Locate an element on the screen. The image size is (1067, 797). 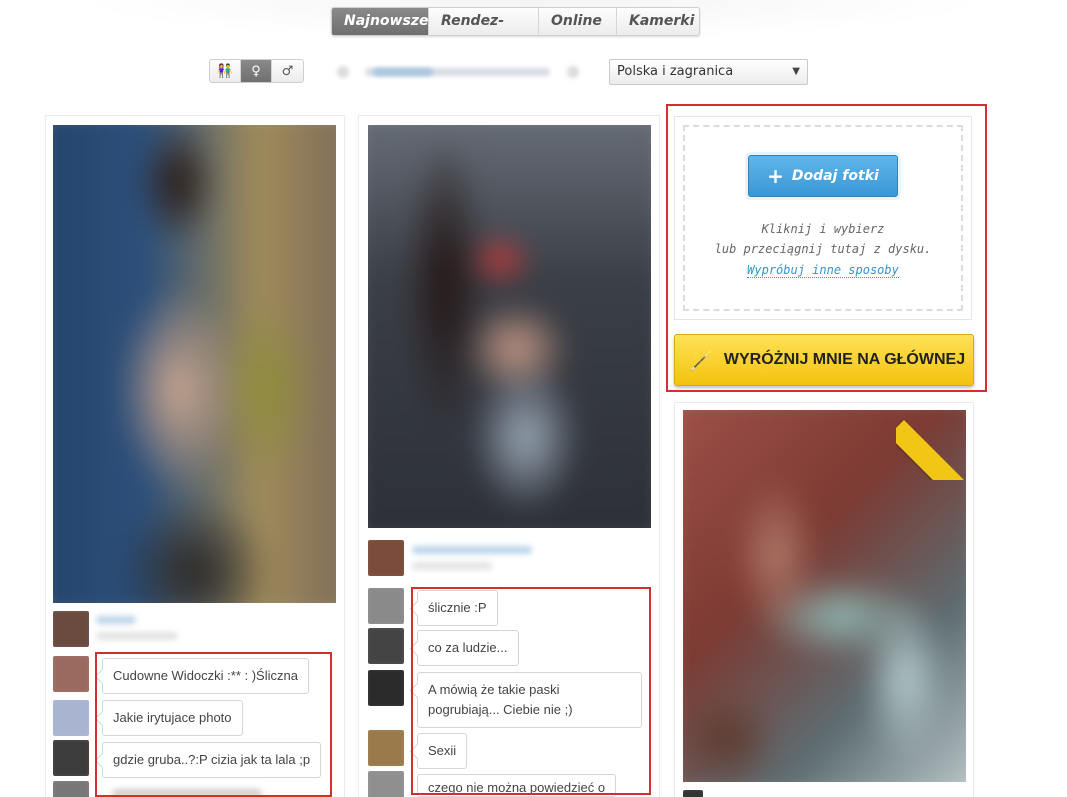
tab-rendez-vous: Rendez-vous is located at coordinates (484, 21).